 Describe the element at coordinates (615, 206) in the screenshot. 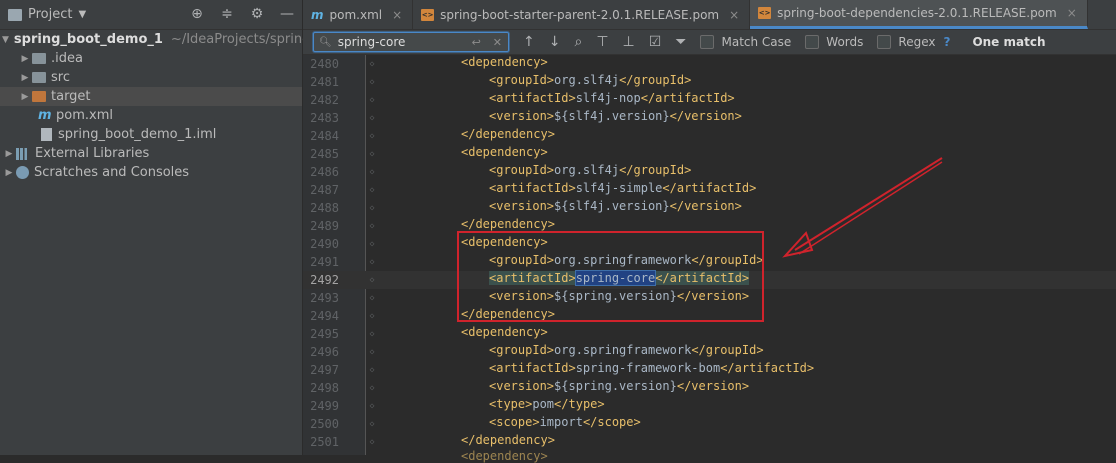

I see `code-line-2488: <version>${slf4j.version}</version>` at that location.